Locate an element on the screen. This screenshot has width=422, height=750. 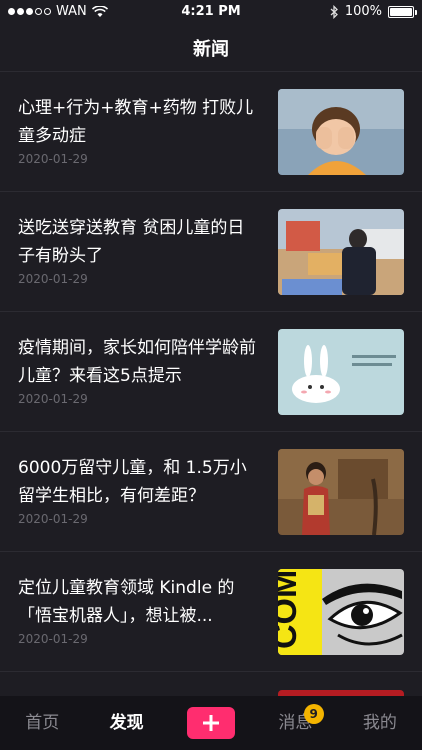
com-eye-graphic-image: COM is located at coordinates (341, 612).